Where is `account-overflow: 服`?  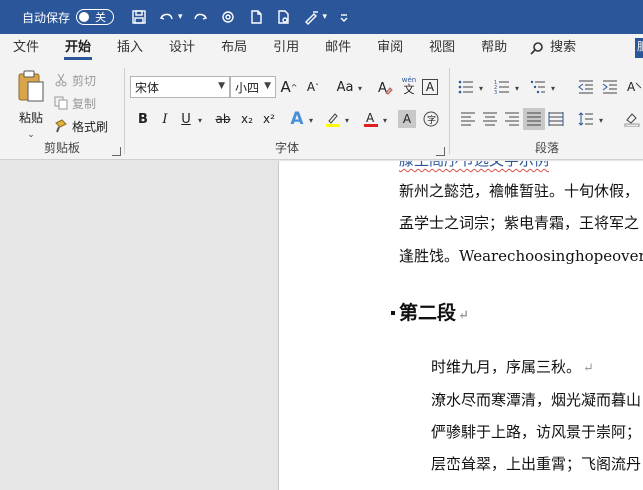
account-overflow: 服 is located at coordinates (639, 48).